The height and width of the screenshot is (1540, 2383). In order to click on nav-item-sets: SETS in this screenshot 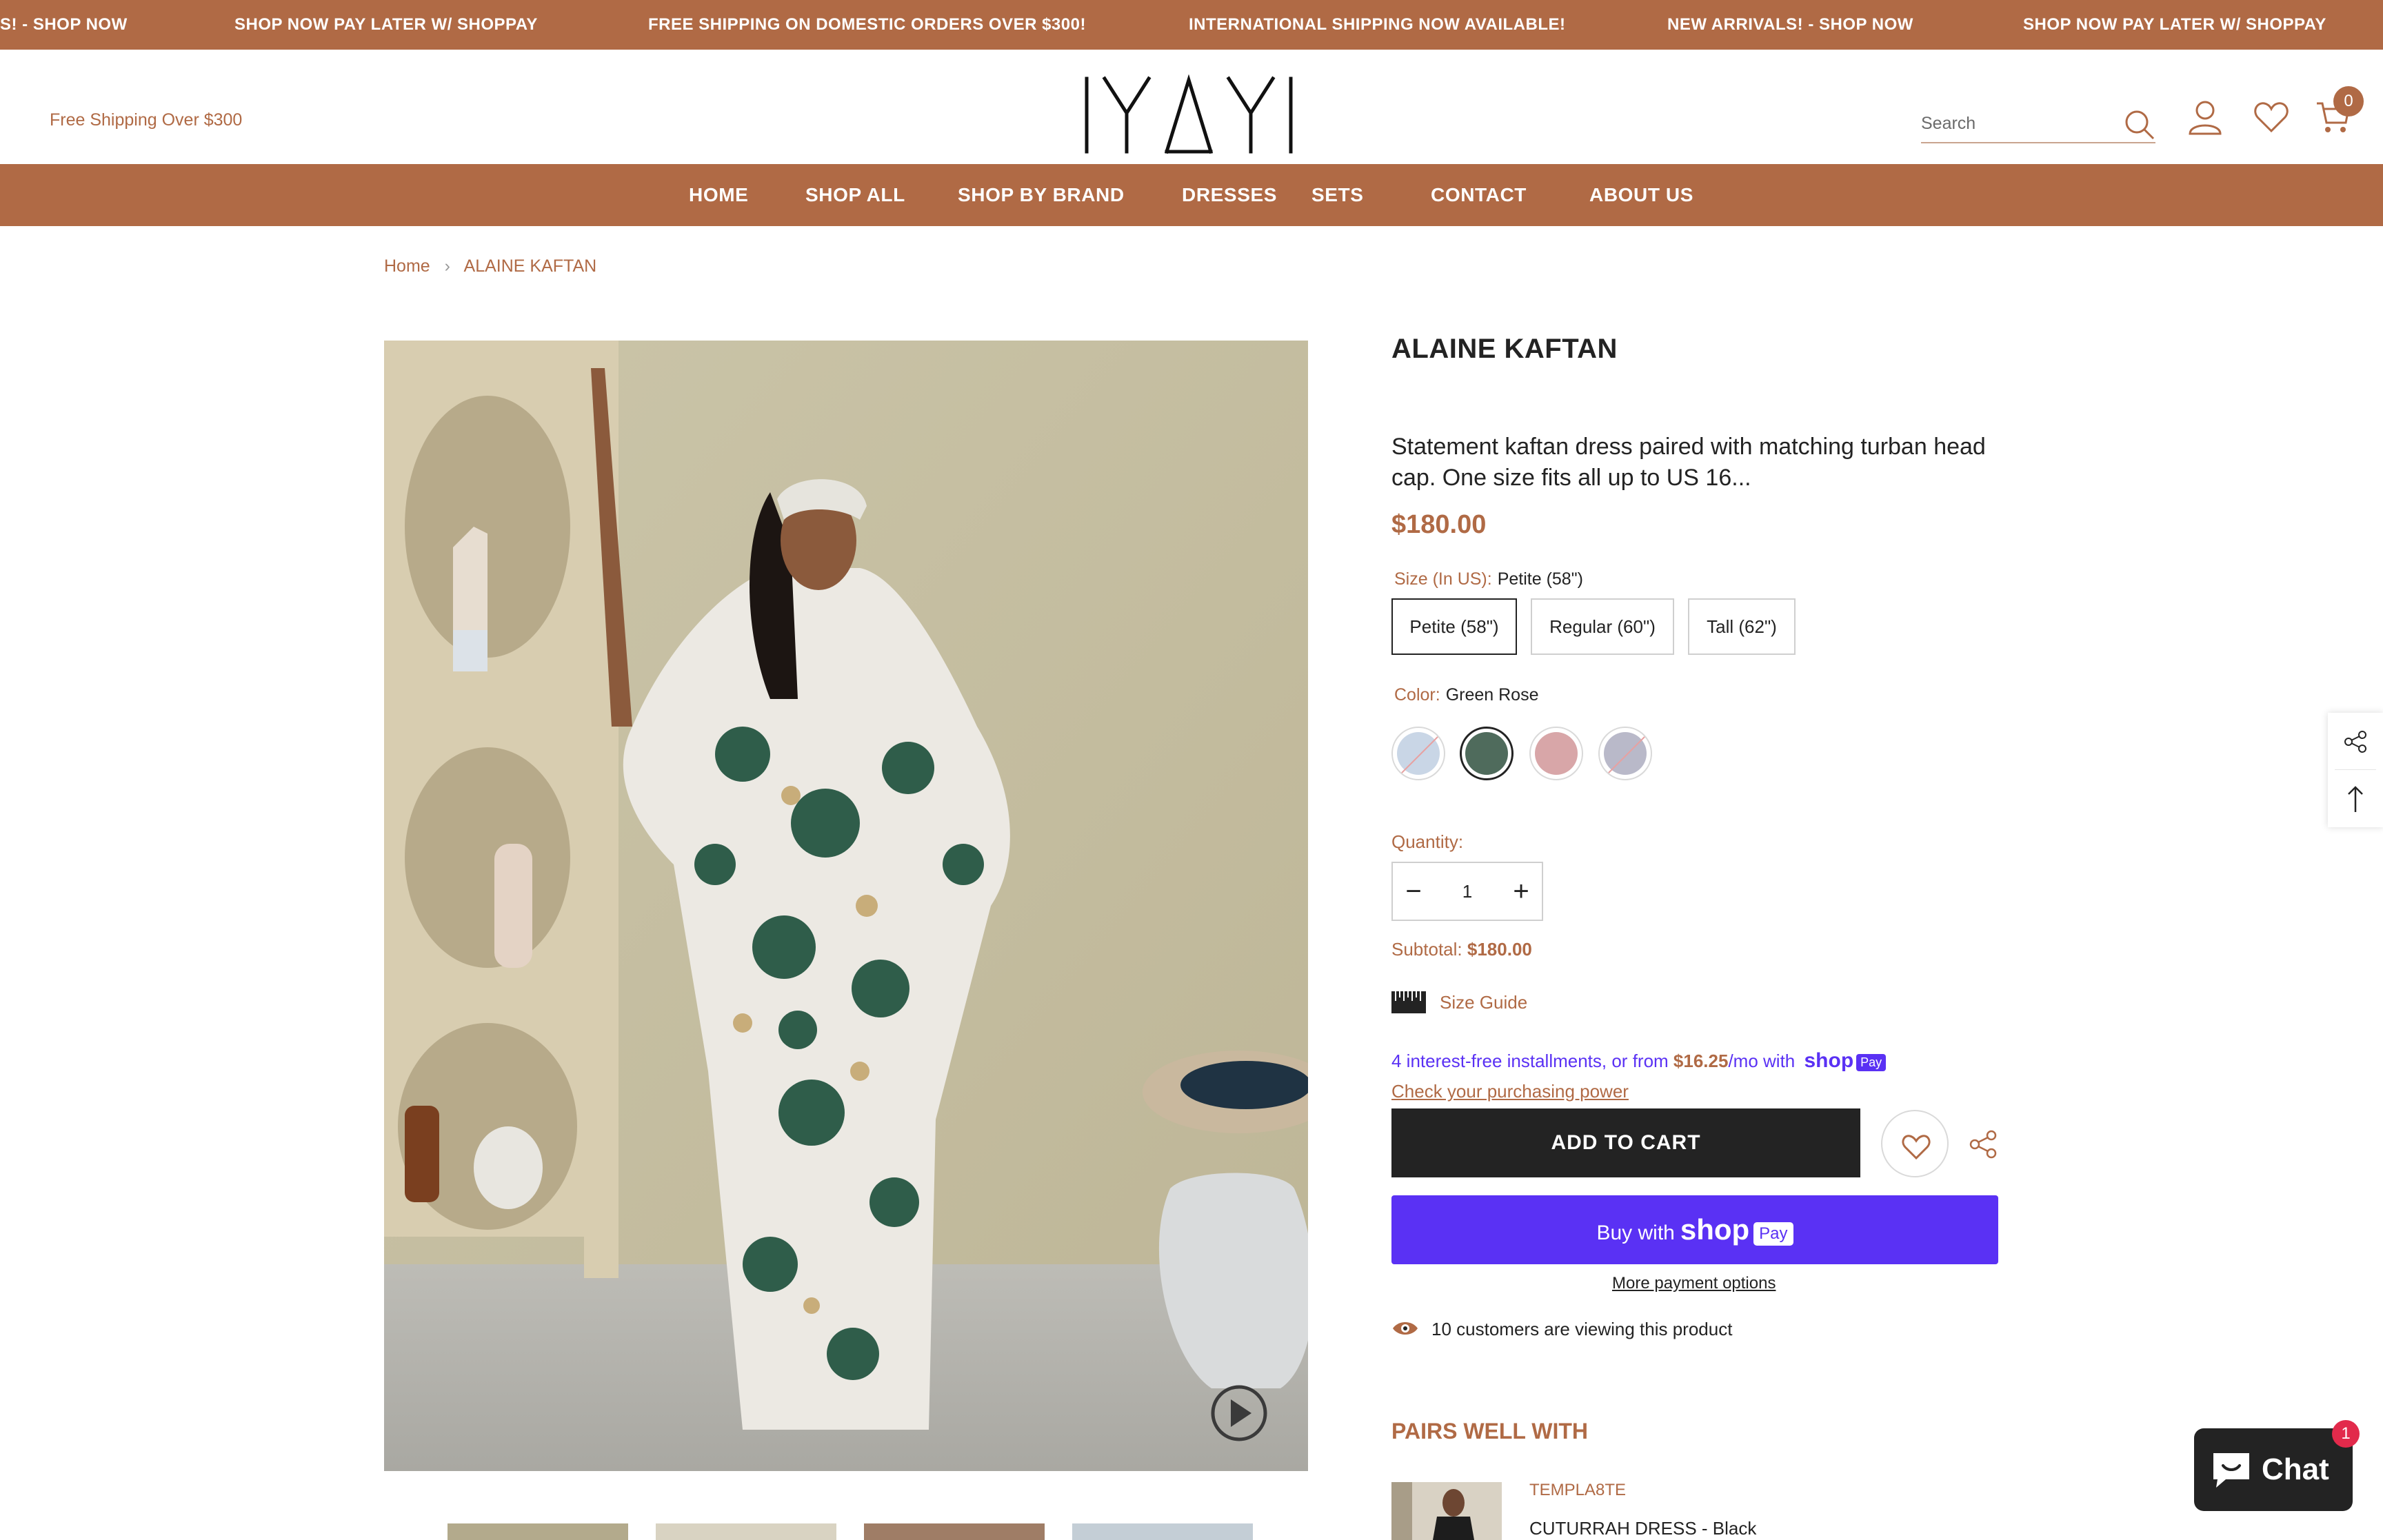, I will do `click(1337, 195)`.